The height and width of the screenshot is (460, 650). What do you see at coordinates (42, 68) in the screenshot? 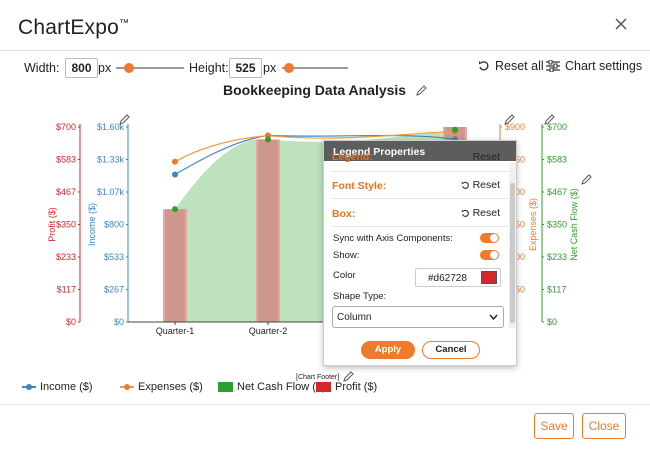
I see `width-label: Width:` at bounding box center [42, 68].